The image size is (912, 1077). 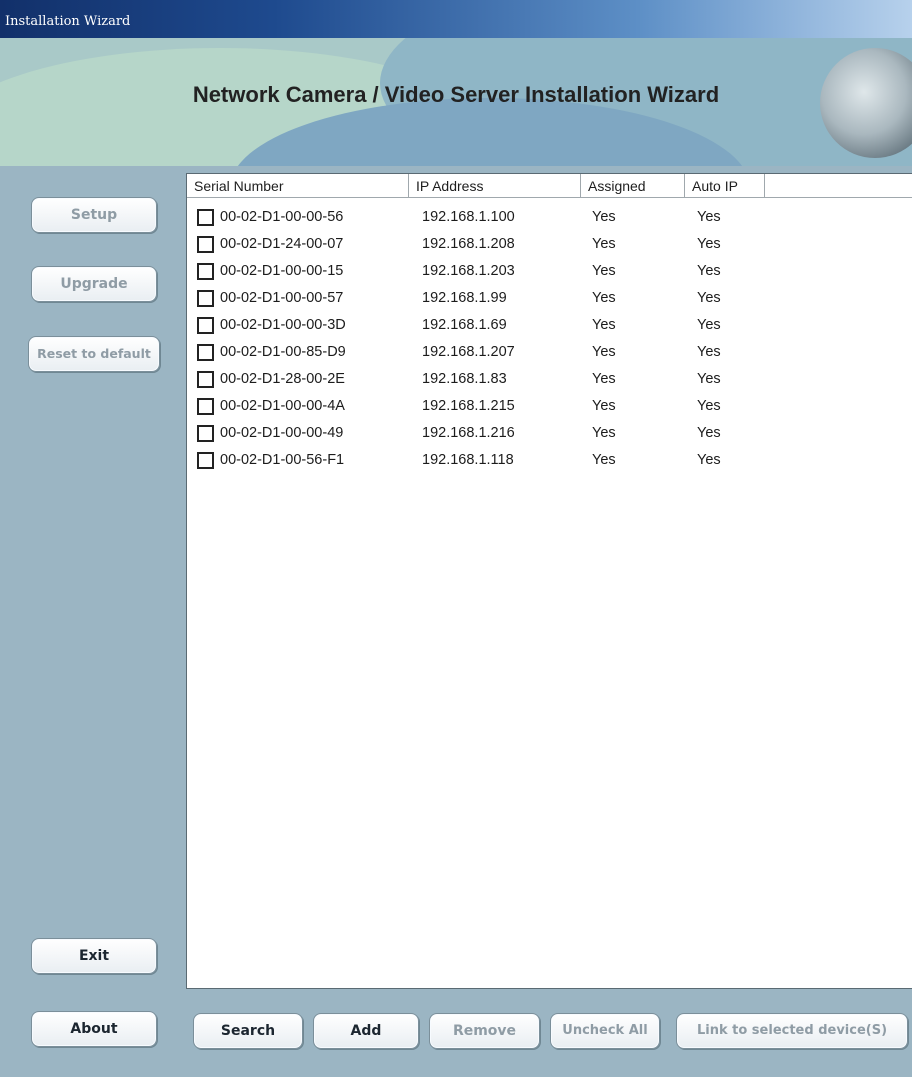 I want to click on ip-cell: 192.168.1.118, so click(x=468, y=460).